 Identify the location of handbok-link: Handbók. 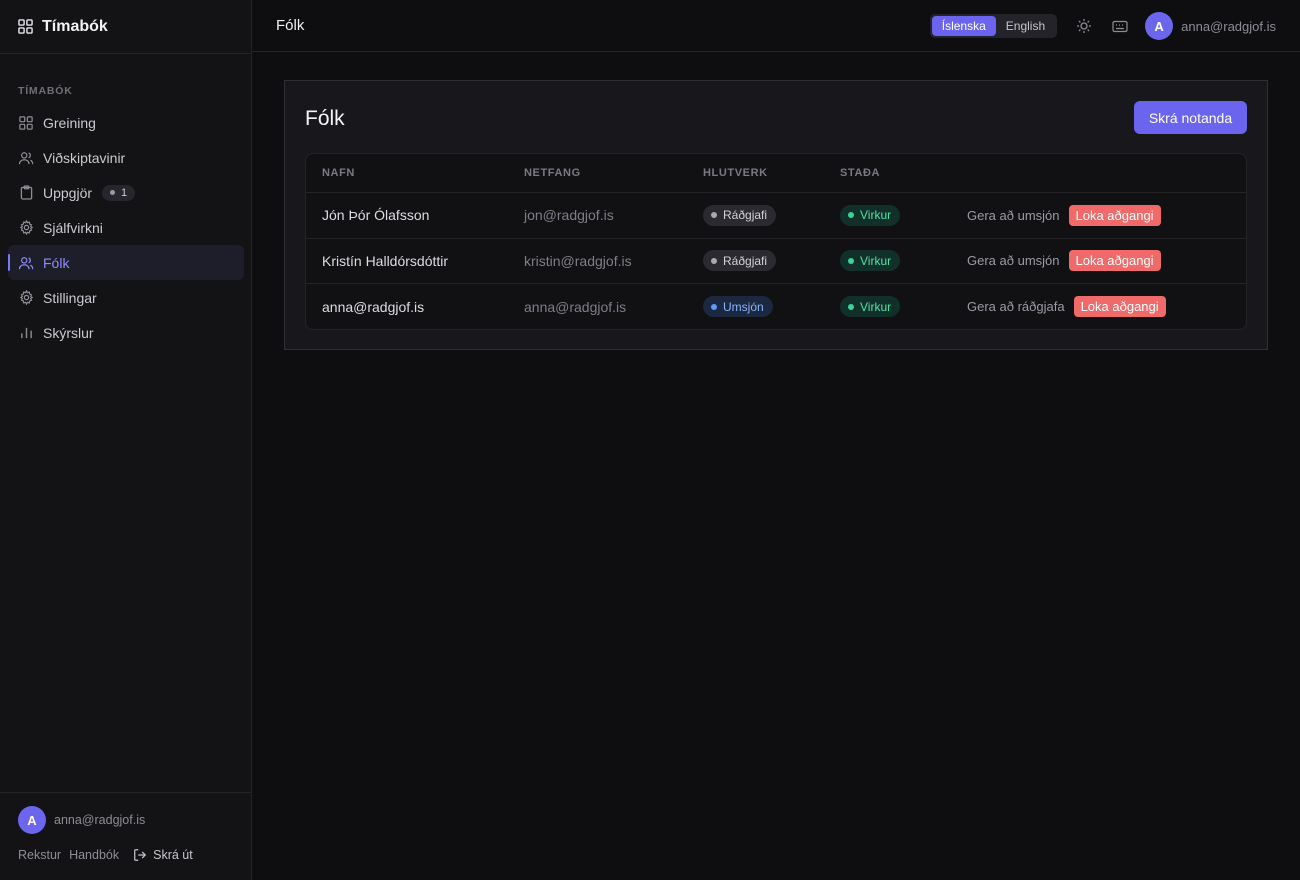
(94, 855).